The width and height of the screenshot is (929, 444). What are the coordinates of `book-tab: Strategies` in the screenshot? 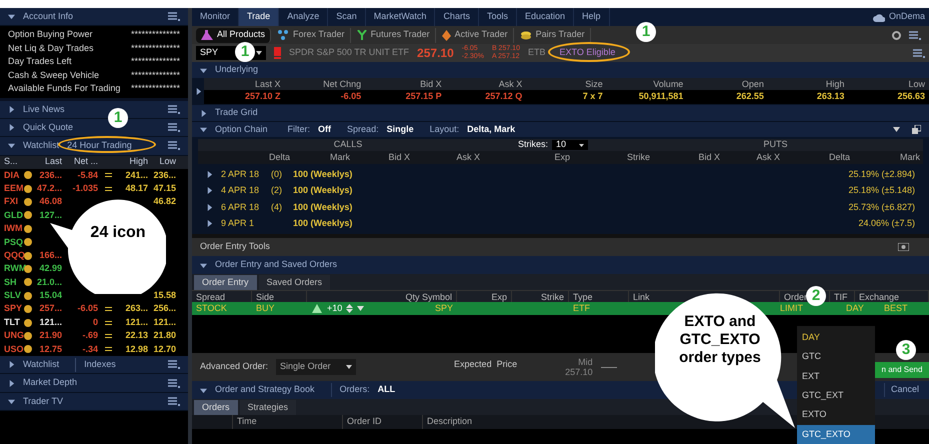 It's located at (268, 407).